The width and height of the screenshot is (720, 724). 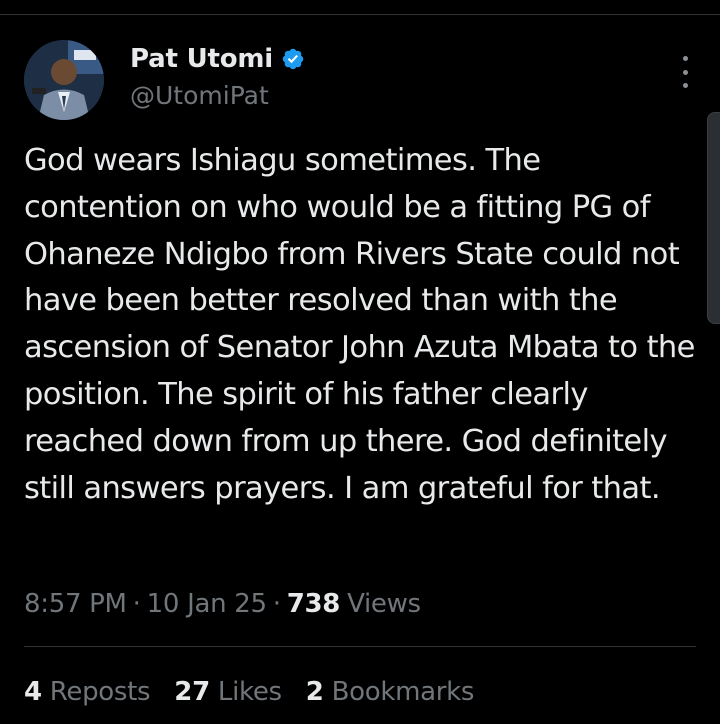 I want to click on more-vertical-icon, so click(x=685, y=58).